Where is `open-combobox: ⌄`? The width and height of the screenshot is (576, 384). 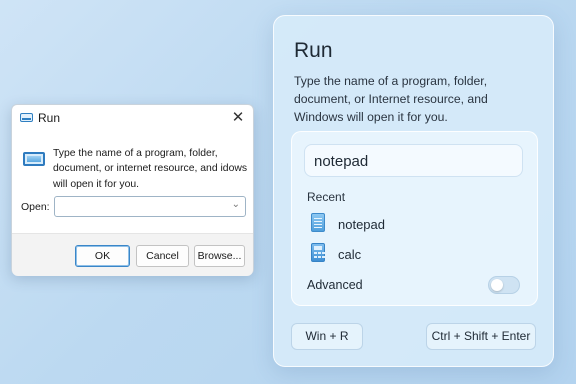
open-combobox: ⌄ is located at coordinates (150, 206).